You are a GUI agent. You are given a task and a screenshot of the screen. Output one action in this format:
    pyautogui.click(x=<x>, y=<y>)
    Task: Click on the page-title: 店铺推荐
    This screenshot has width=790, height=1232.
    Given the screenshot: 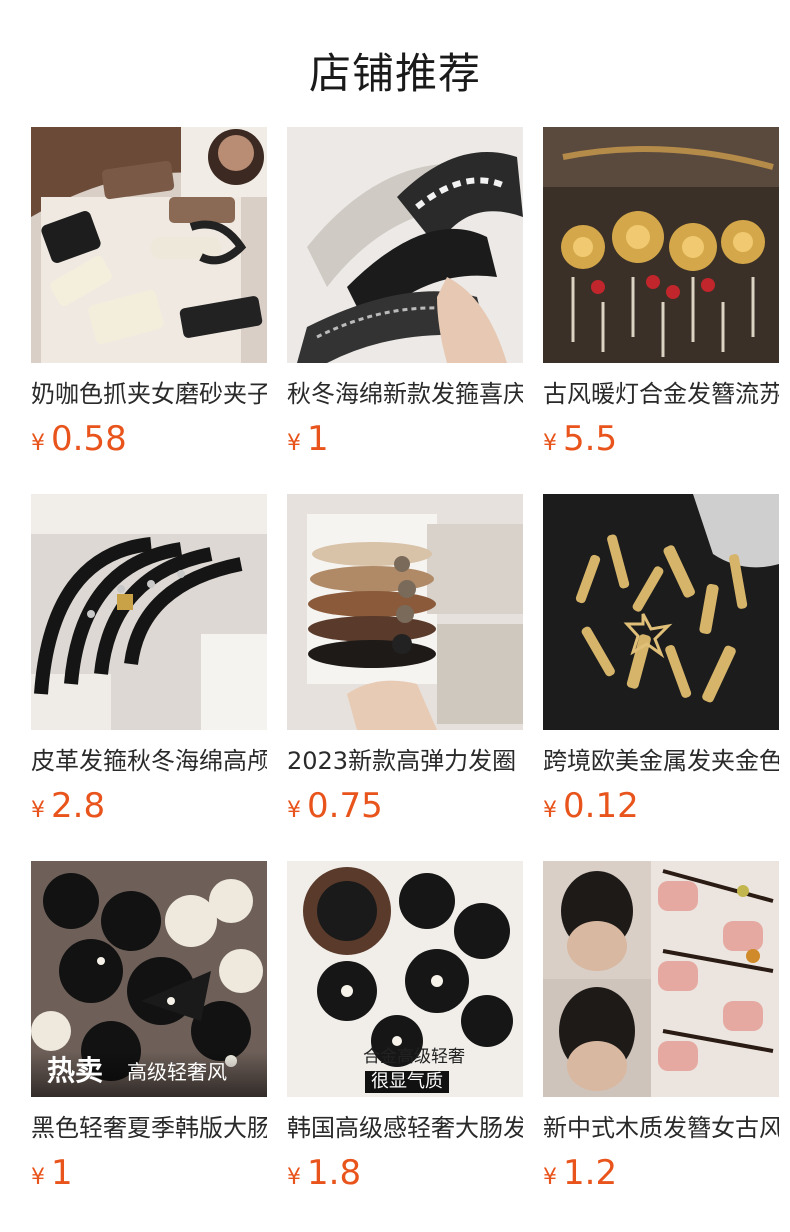 What is the action you would take?
    pyautogui.click(x=394, y=73)
    